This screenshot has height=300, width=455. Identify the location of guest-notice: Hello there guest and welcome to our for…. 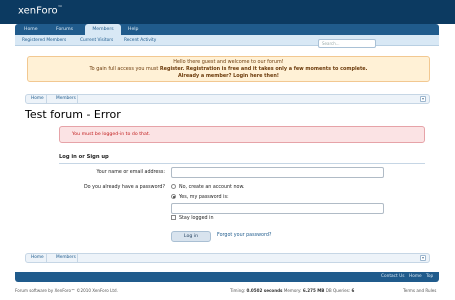
(228, 69).